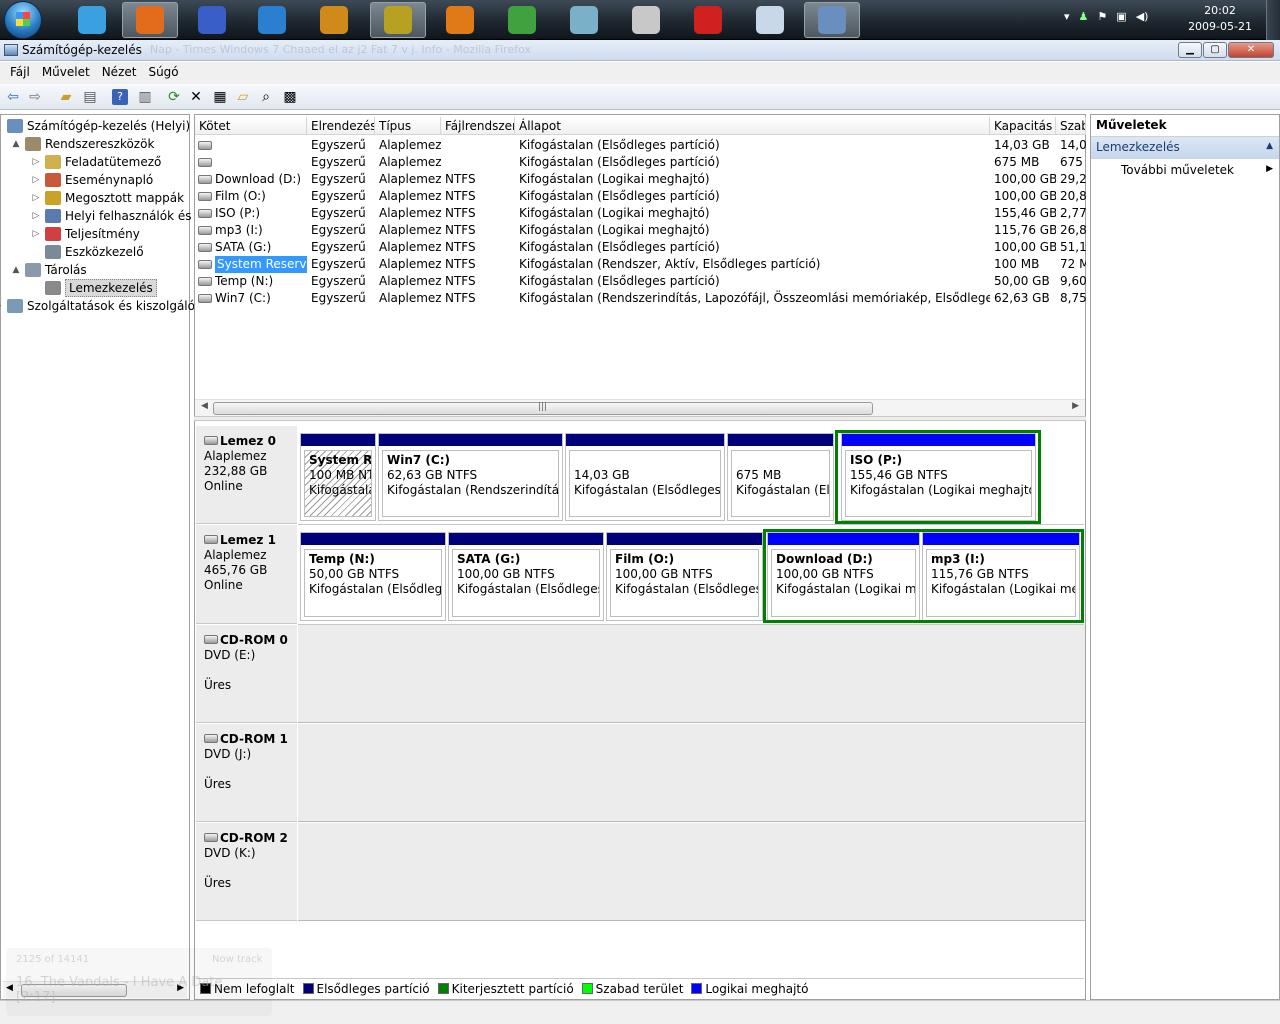  What do you see at coordinates (1121, 16) in the screenshot?
I see `network-icon: ▣` at bounding box center [1121, 16].